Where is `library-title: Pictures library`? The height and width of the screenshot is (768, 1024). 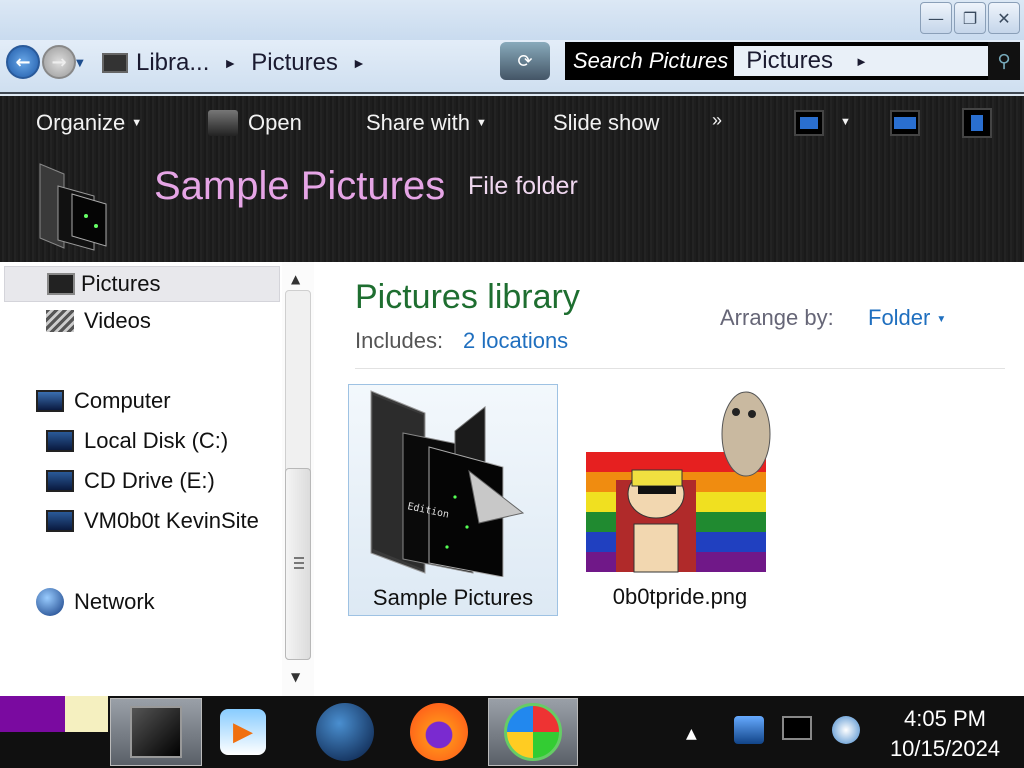 library-title: Pictures library is located at coordinates (467, 297).